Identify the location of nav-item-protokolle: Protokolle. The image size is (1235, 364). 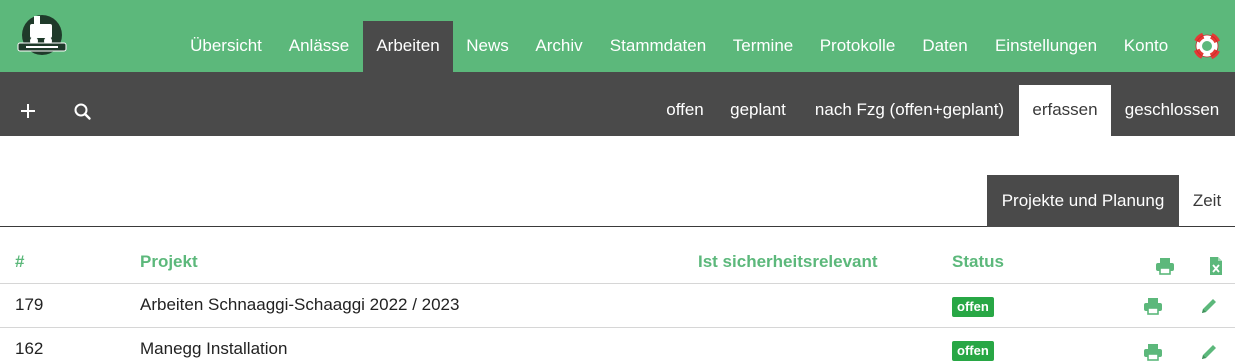
(857, 46).